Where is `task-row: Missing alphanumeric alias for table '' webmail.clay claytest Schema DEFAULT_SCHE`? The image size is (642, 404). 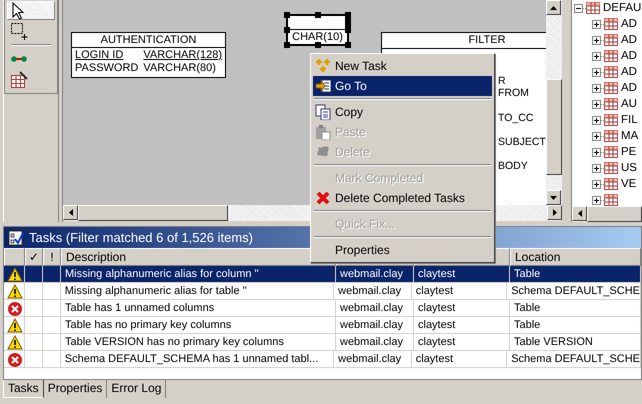
task-row: Missing alphanumeric alias for table '' webmail.clay claytest Schema DEFAULT_SCHE is located at coordinates (322, 291).